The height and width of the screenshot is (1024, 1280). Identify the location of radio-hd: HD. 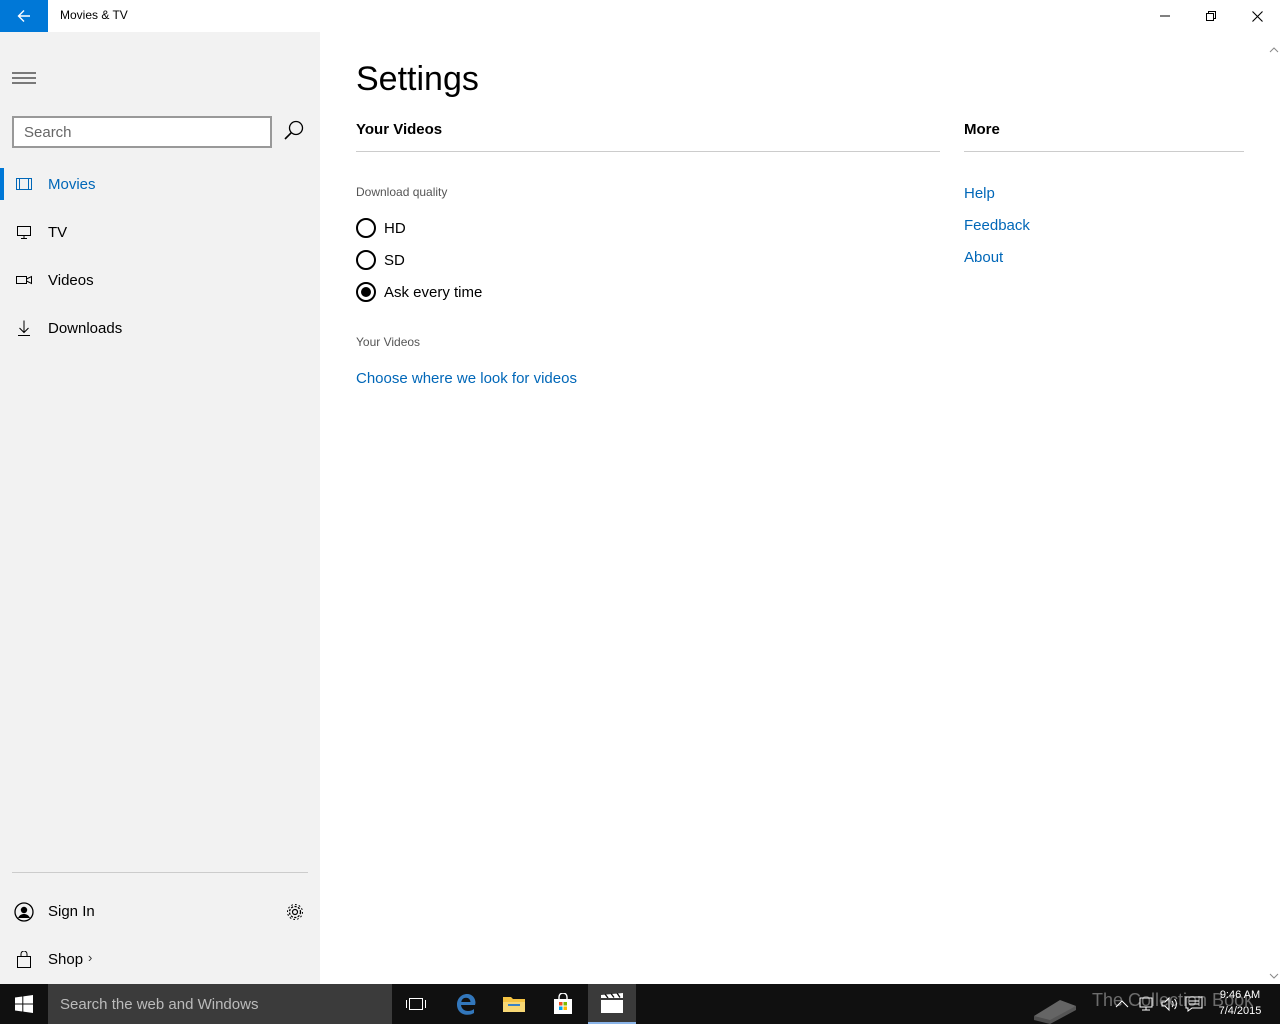
(381, 228).